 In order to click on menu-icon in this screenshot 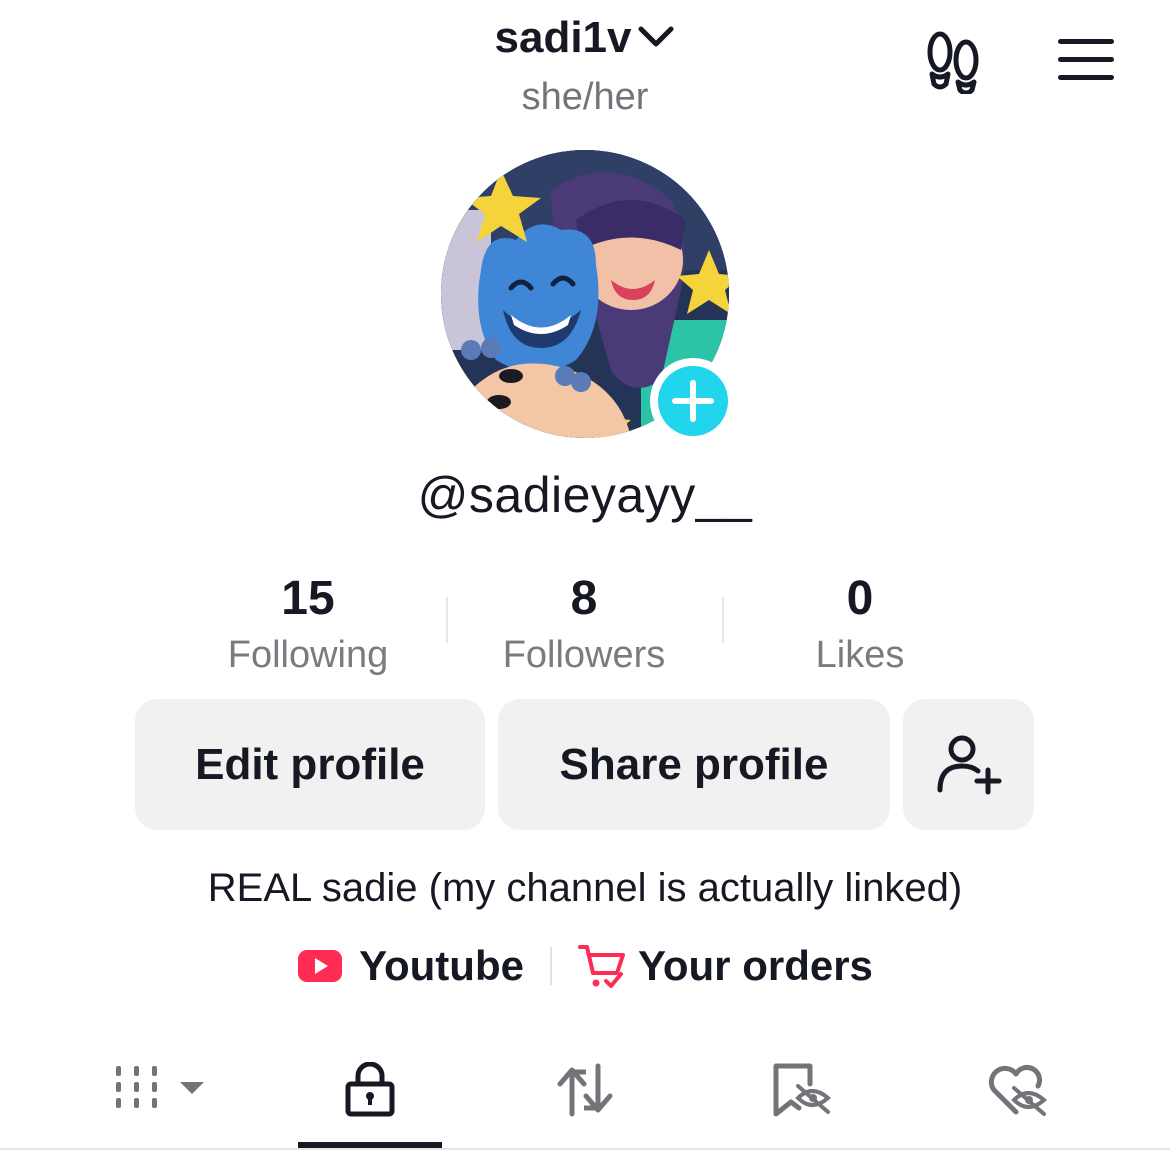, I will do `click(1086, 62)`.